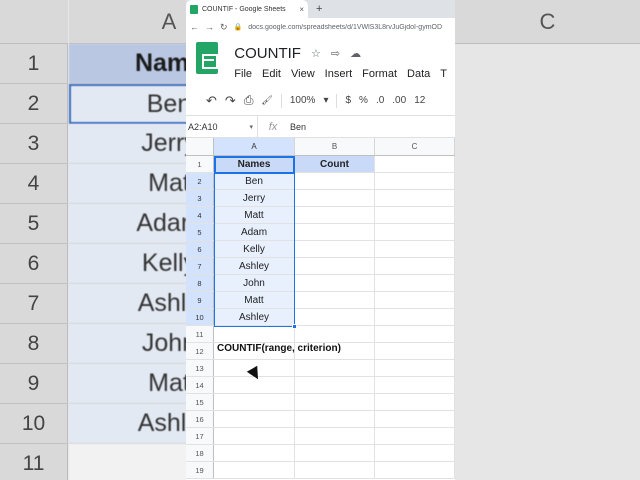 This screenshot has height=480, width=640. Describe the element at coordinates (200, 402) in the screenshot. I see `row-number: 15` at that location.